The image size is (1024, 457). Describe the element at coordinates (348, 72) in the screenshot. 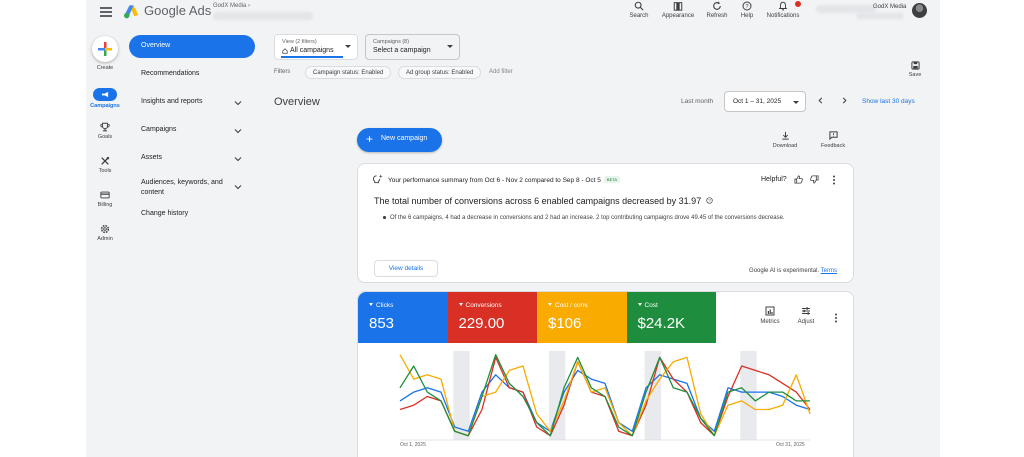

I see `filter-chip-campaign-status: Campaign status: Enabled` at that location.